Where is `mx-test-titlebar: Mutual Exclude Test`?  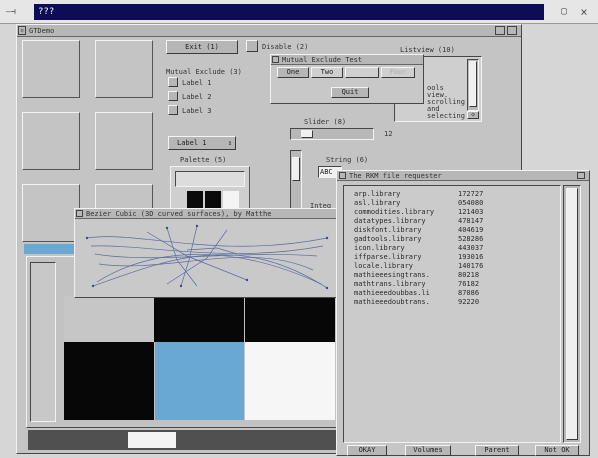
mx-test-titlebar: Mutual Exclude Test is located at coordinates (347, 60).